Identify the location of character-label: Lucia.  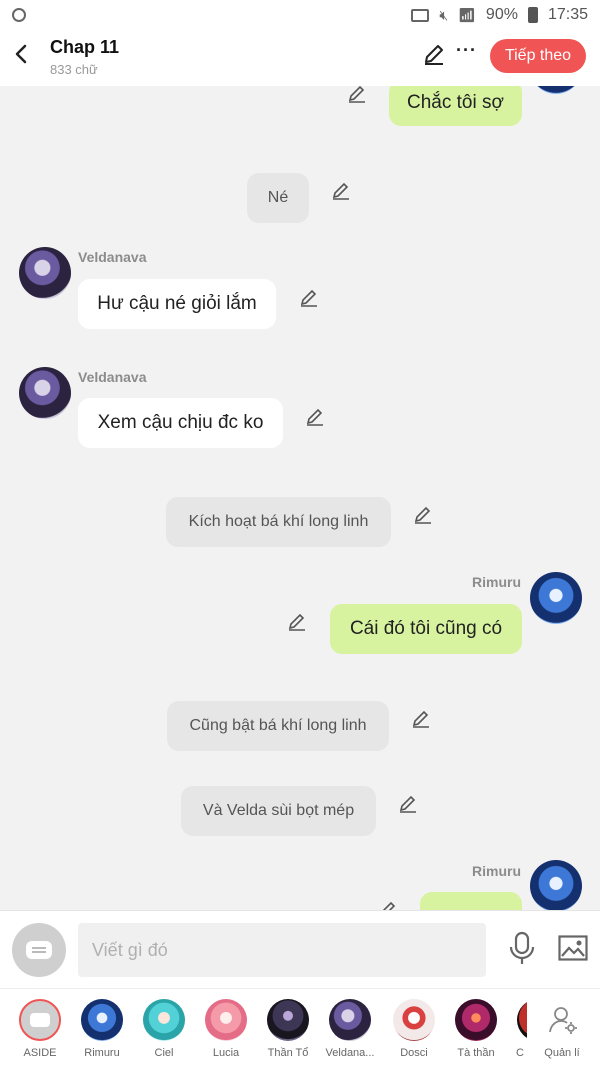
(226, 1053).